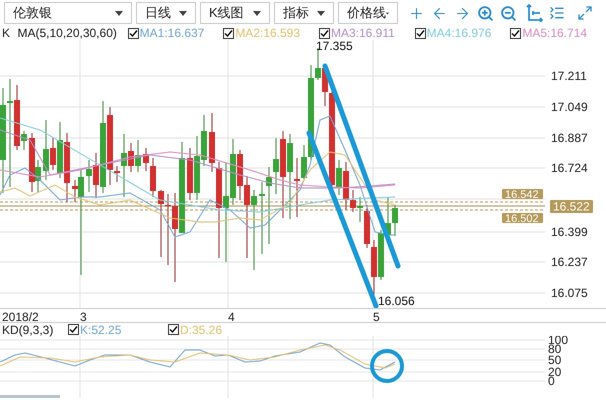 This screenshot has height=400, width=606. What do you see at coordinates (67, 33) in the screenshot?
I see `ma-label: MA(5,10,20,30,60)` at bounding box center [67, 33].